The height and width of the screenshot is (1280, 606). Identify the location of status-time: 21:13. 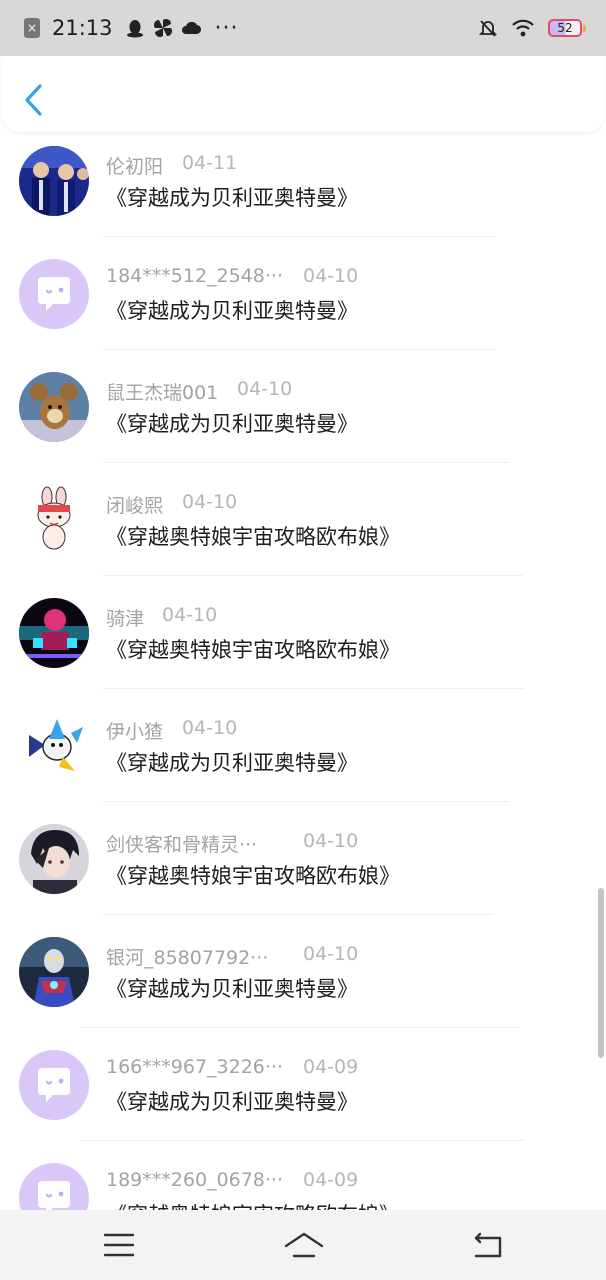
(82, 28).